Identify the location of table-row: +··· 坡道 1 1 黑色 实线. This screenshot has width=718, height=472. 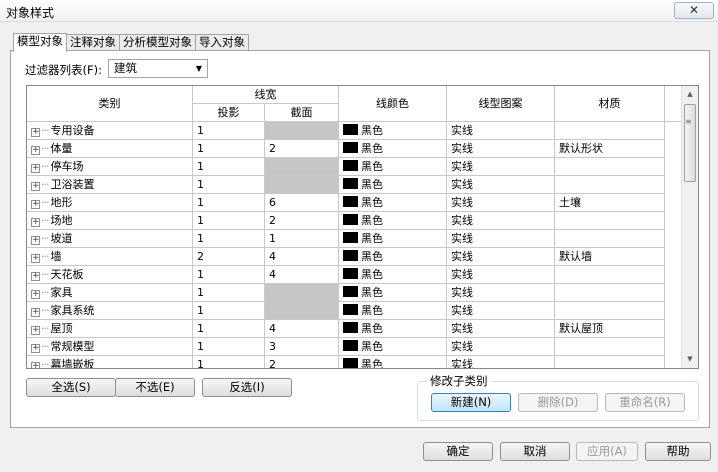
(346, 239).